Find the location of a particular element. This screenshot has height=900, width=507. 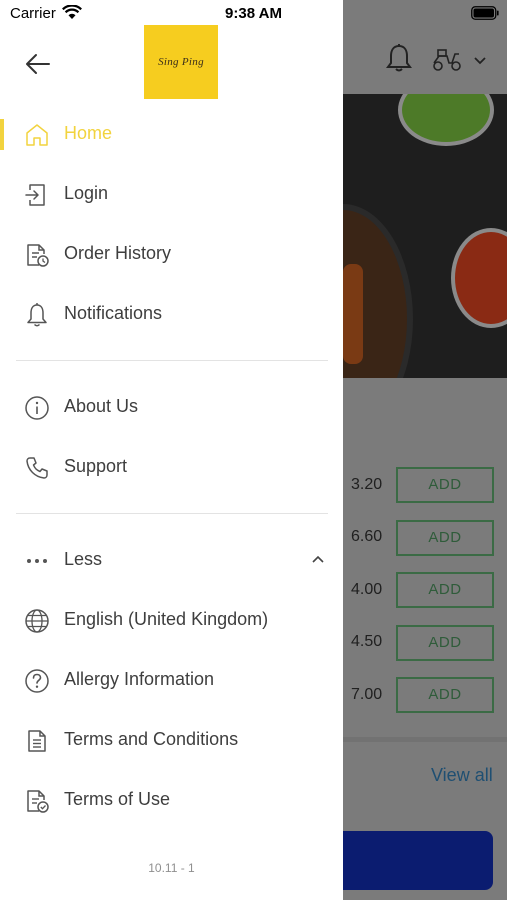

hero-food-image is located at coordinates (425, 236).